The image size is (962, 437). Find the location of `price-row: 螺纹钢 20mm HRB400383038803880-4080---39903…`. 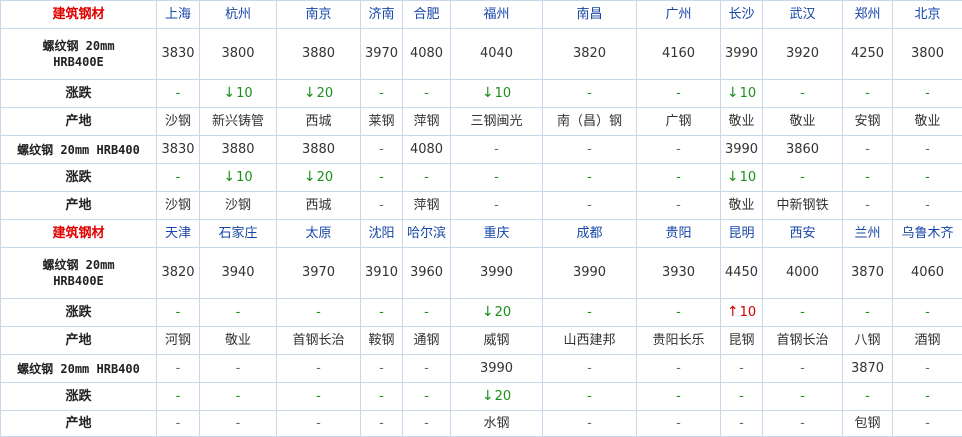

price-row: 螺纹钢 20mm HRB400383038803880-4080---39903… is located at coordinates (481, 150).